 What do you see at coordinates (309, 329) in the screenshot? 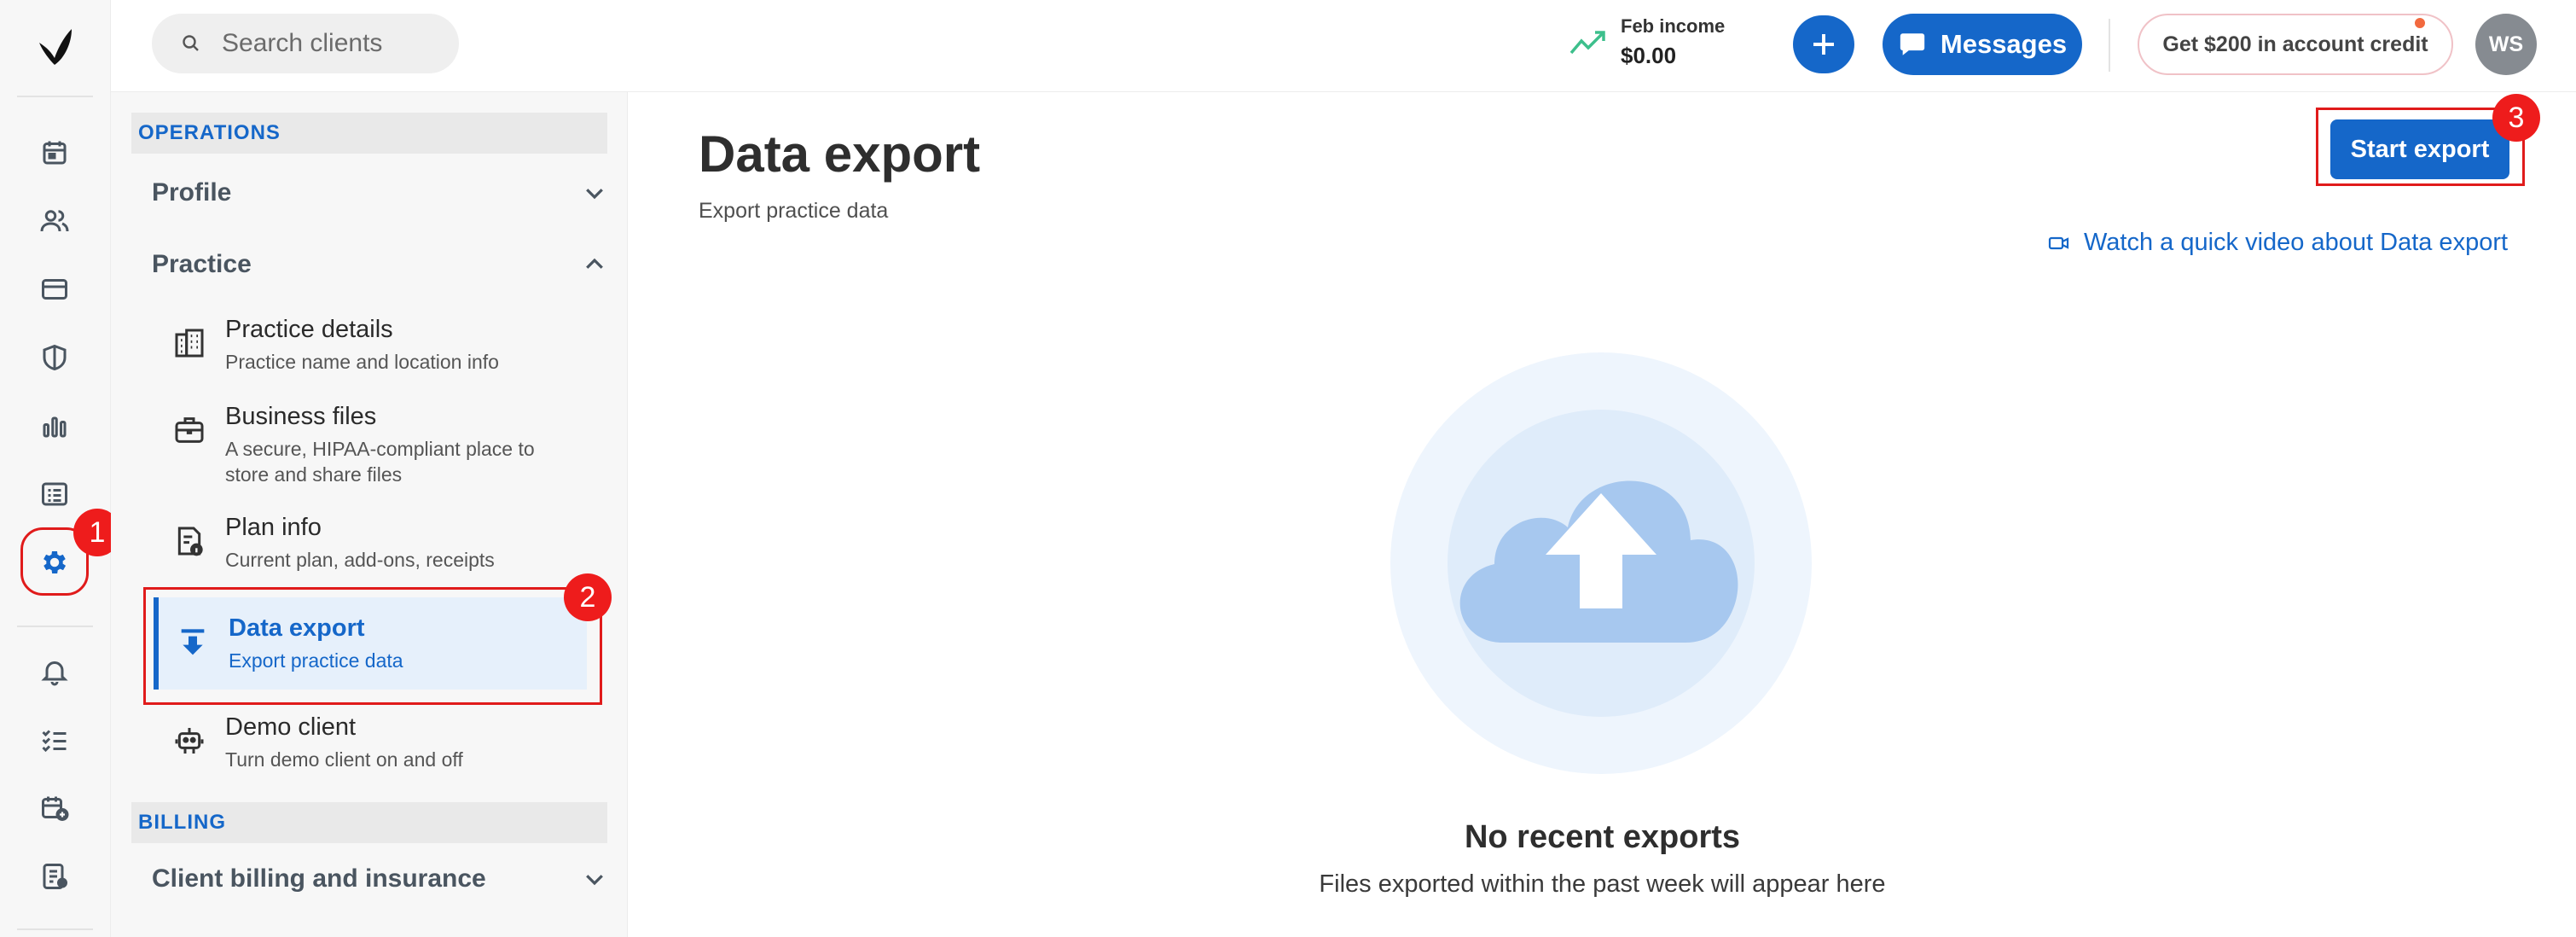
I see `item-title: Practice details` at bounding box center [309, 329].